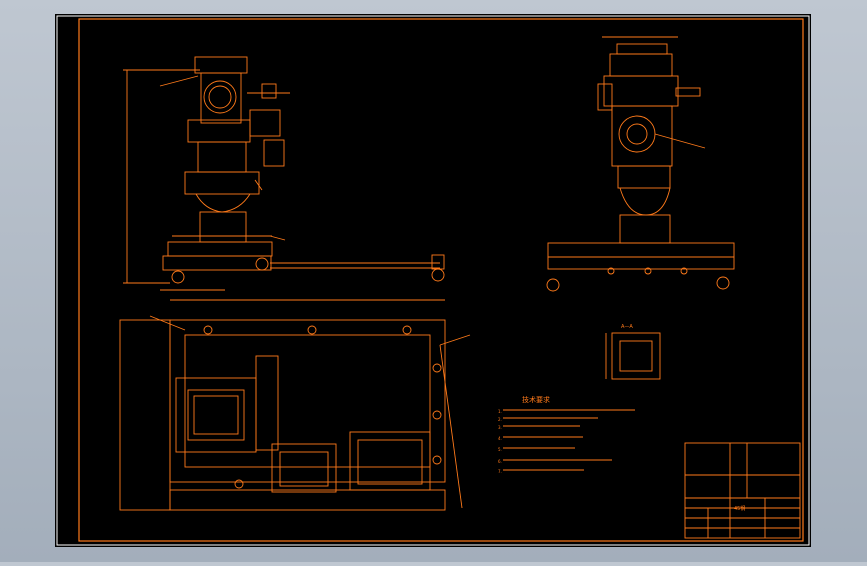 The image size is (867, 566). What do you see at coordinates (500, 419) in the screenshot?
I see `note-2: 2.` at bounding box center [500, 419].